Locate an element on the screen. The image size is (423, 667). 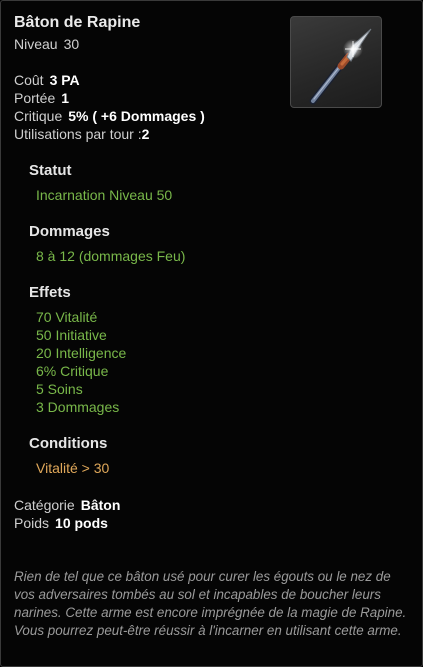
level-label: Niveau is located at coordinates (36, 44).